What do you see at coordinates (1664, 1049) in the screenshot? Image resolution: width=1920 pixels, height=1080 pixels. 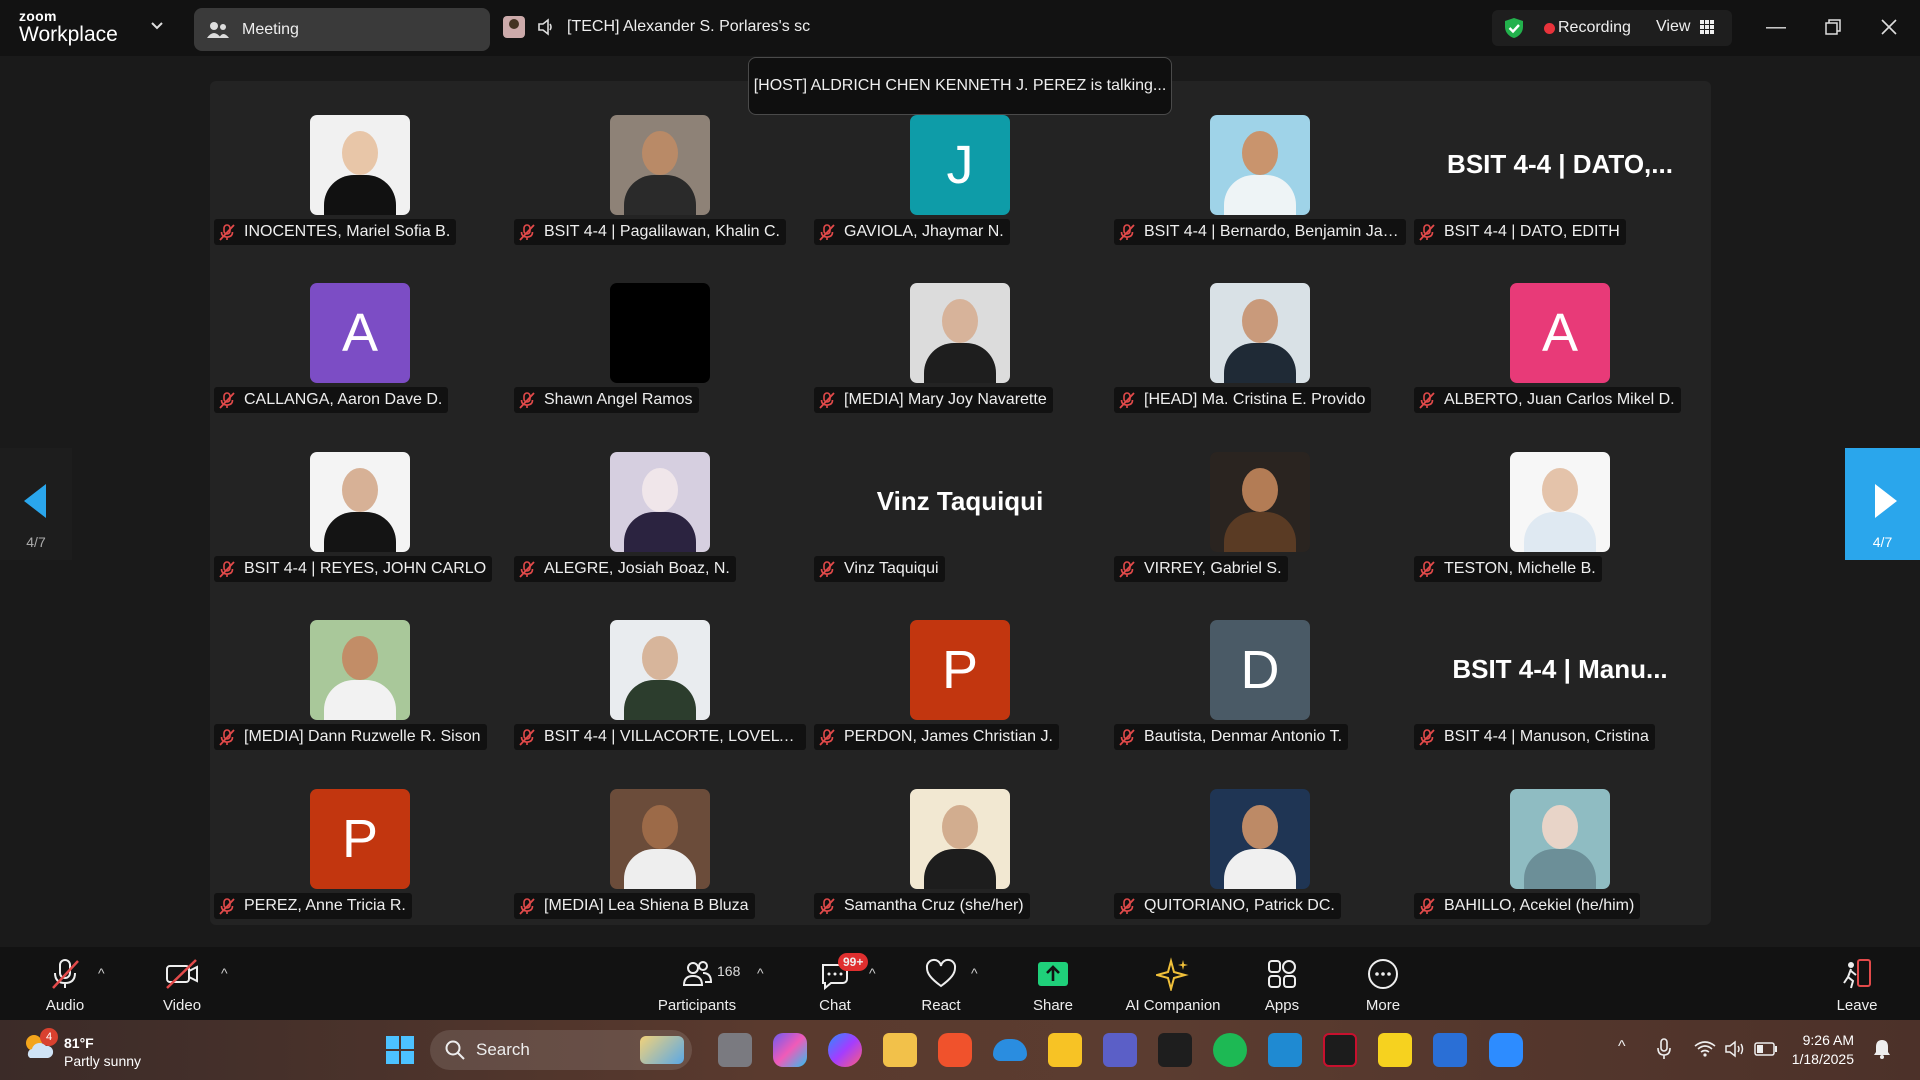 I see `microphone-icon` at bounding box center [1664, 1049].